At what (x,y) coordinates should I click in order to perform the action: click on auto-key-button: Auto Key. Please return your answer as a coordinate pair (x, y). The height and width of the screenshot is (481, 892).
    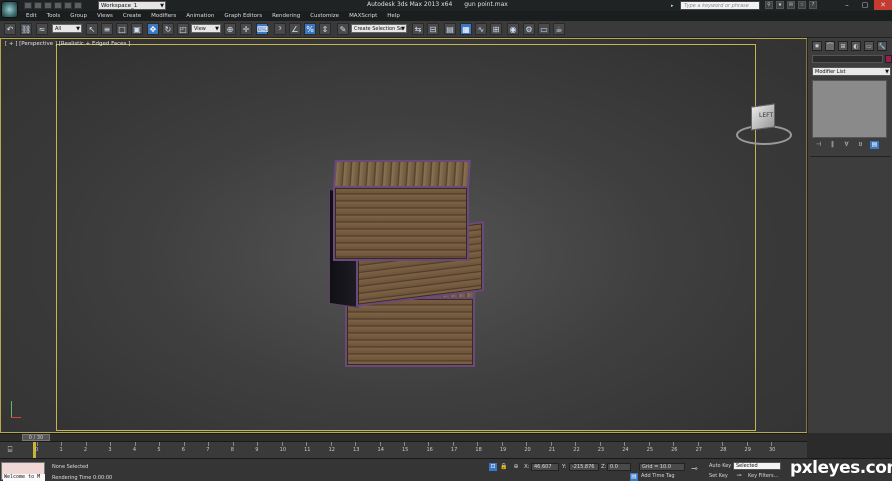
    Looking at the image, I should click on (720, 466).